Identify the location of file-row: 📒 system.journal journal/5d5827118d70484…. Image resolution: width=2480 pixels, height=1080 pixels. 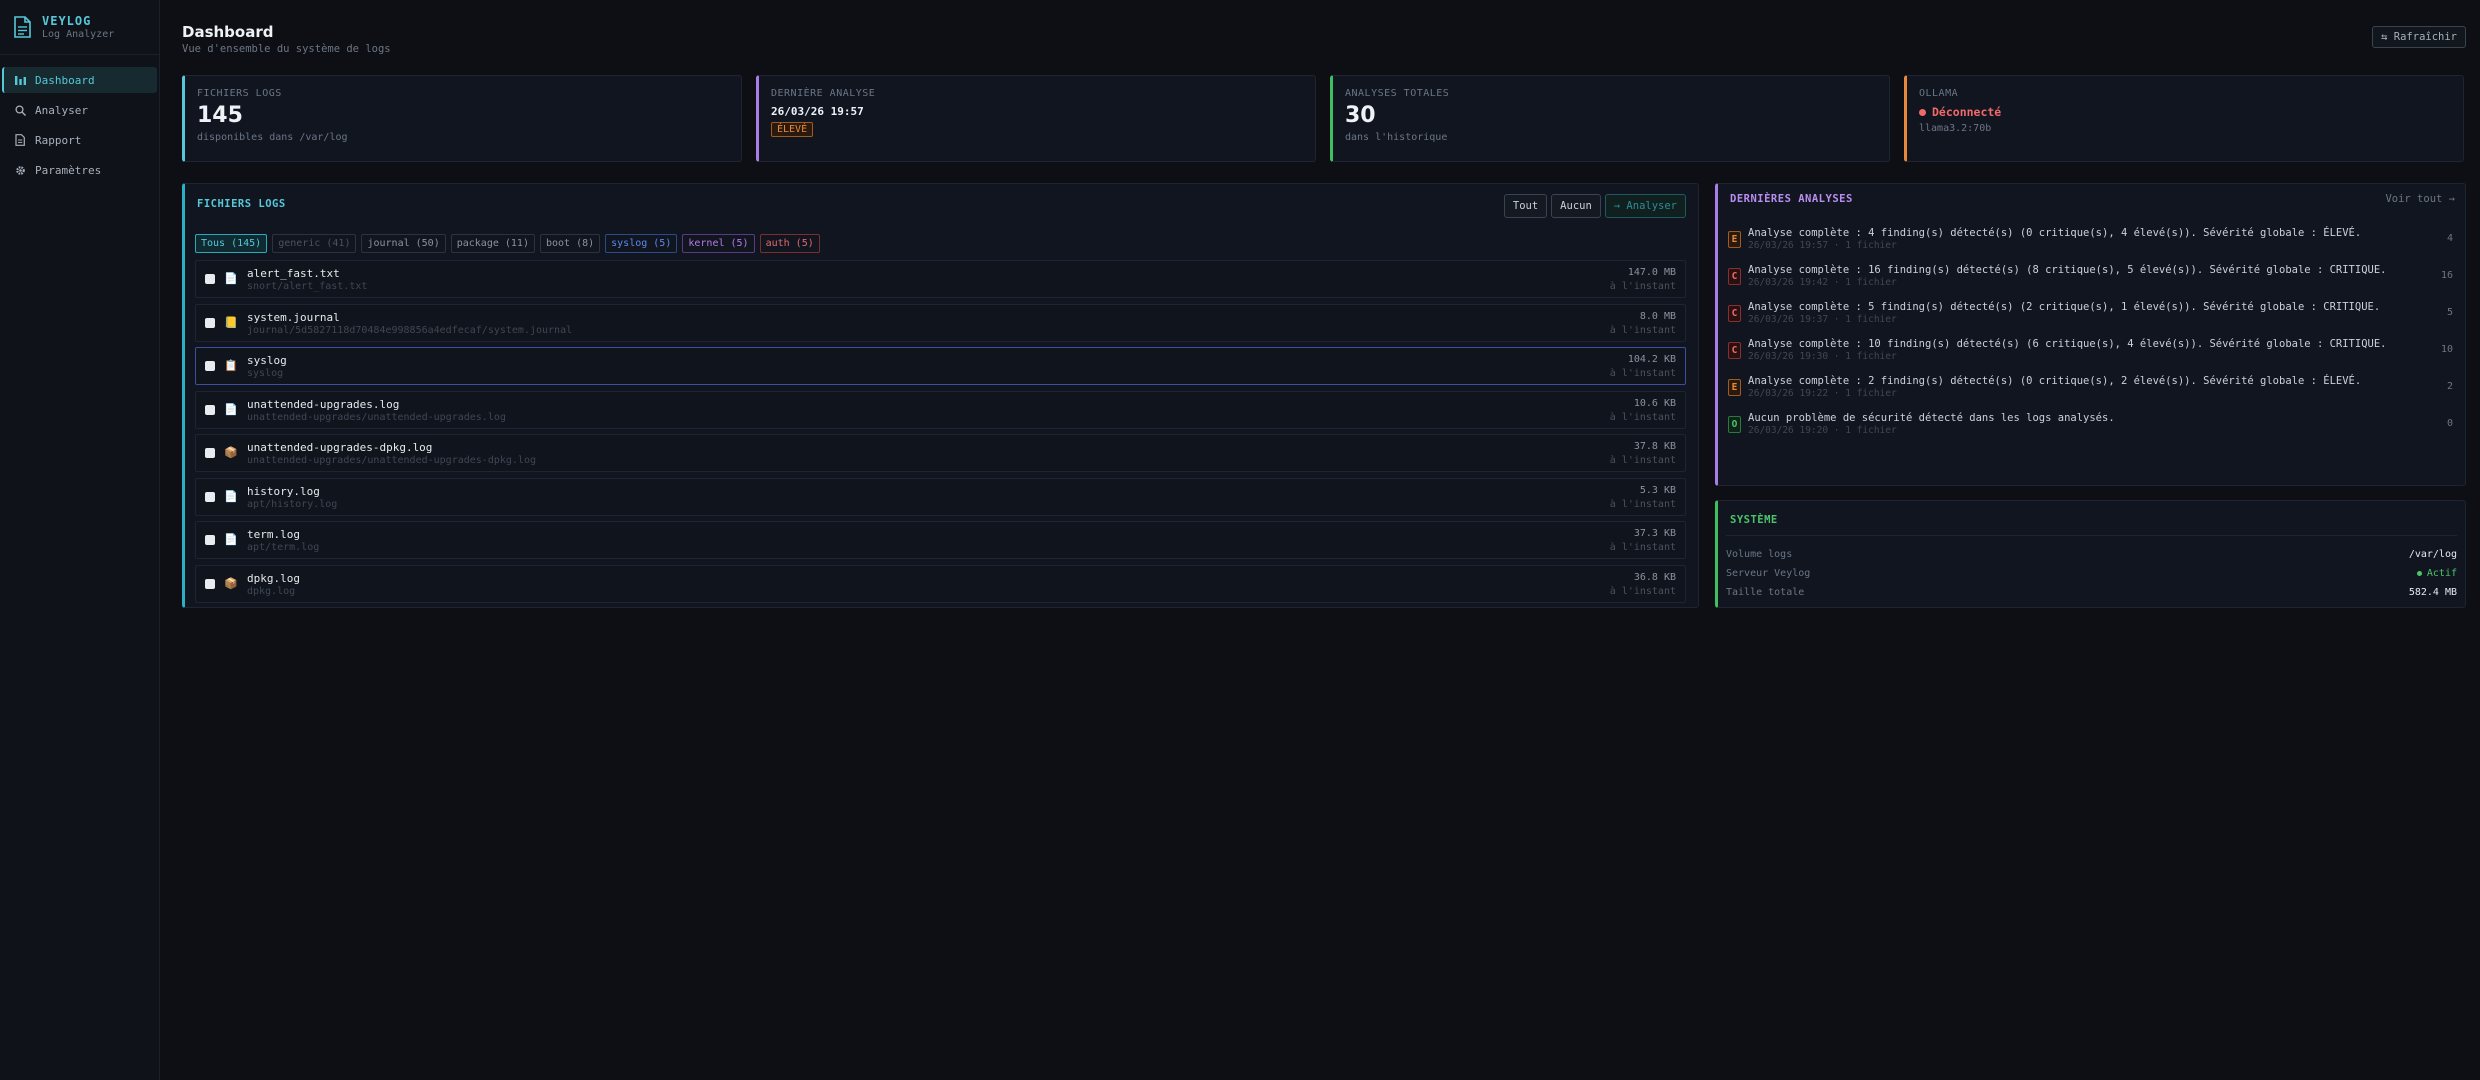
(940, 322).